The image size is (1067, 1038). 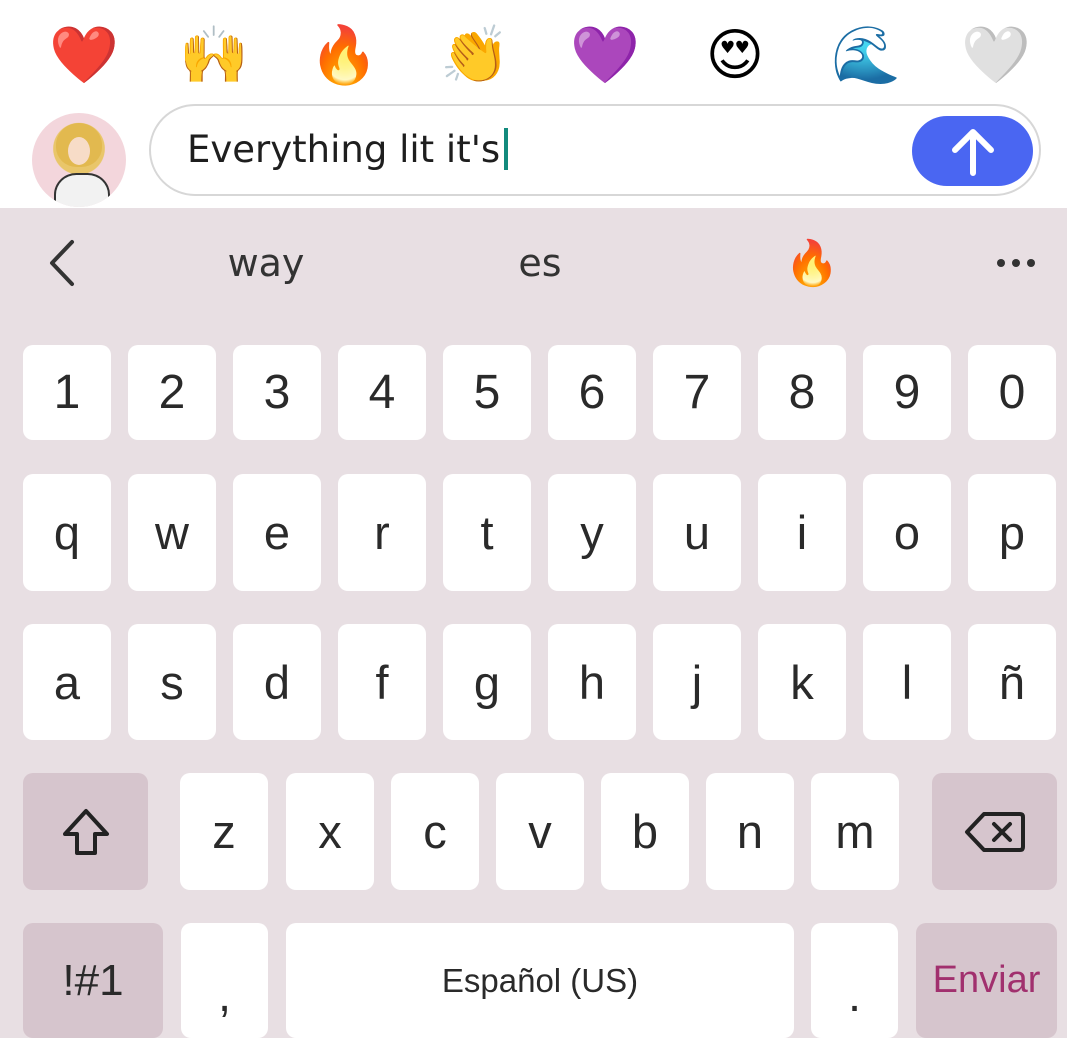 I want to click on key-i: i, so click(x=802, y=532).